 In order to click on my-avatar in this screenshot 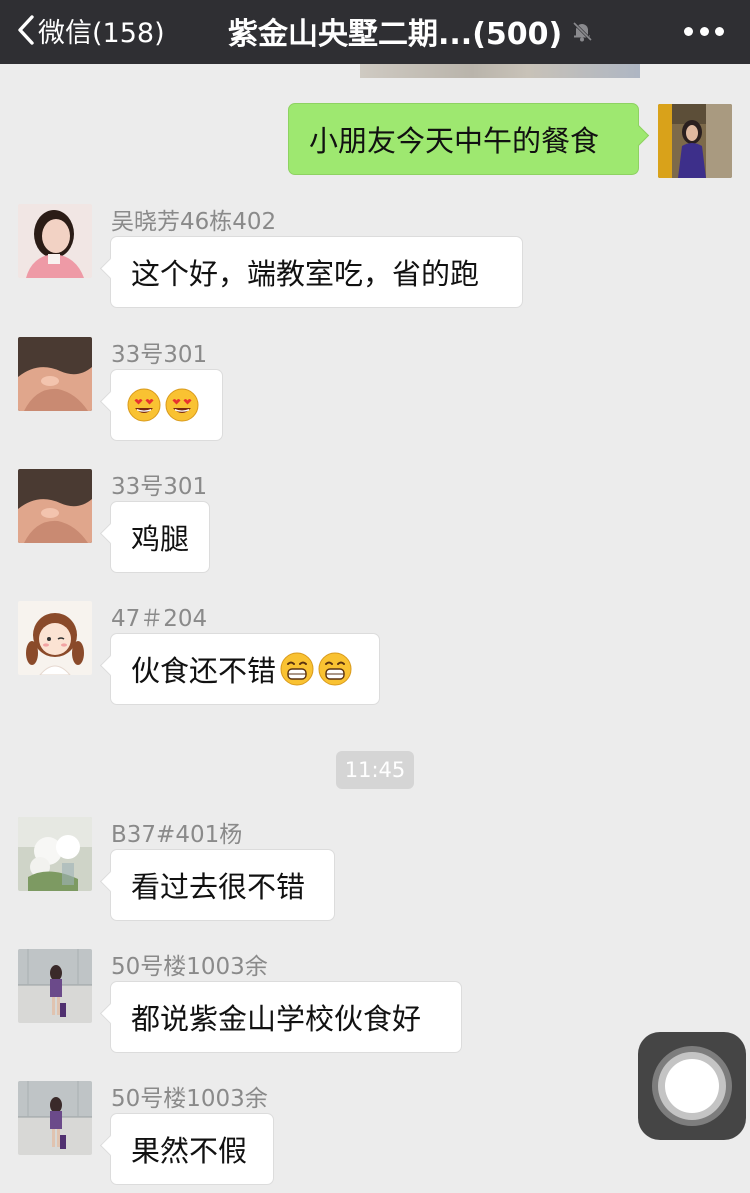, I will do `click(695, 141)`.